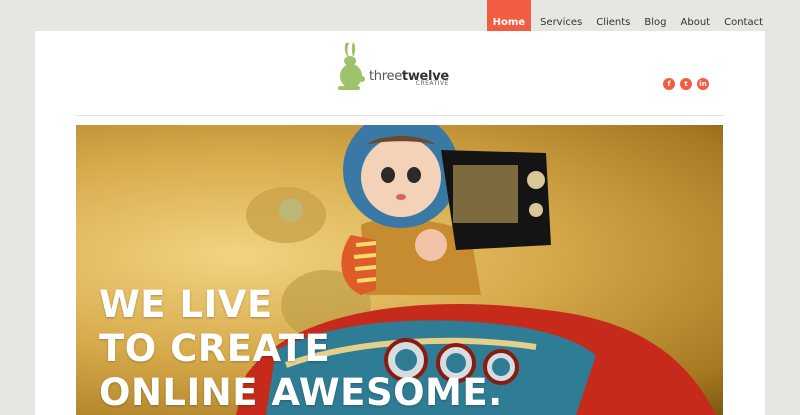 This screenshot has height=415, width=800. Describe the element at coordinates (432, 83) in the screenshot. I see `logo-subtitle: CREATIVE` at that location.